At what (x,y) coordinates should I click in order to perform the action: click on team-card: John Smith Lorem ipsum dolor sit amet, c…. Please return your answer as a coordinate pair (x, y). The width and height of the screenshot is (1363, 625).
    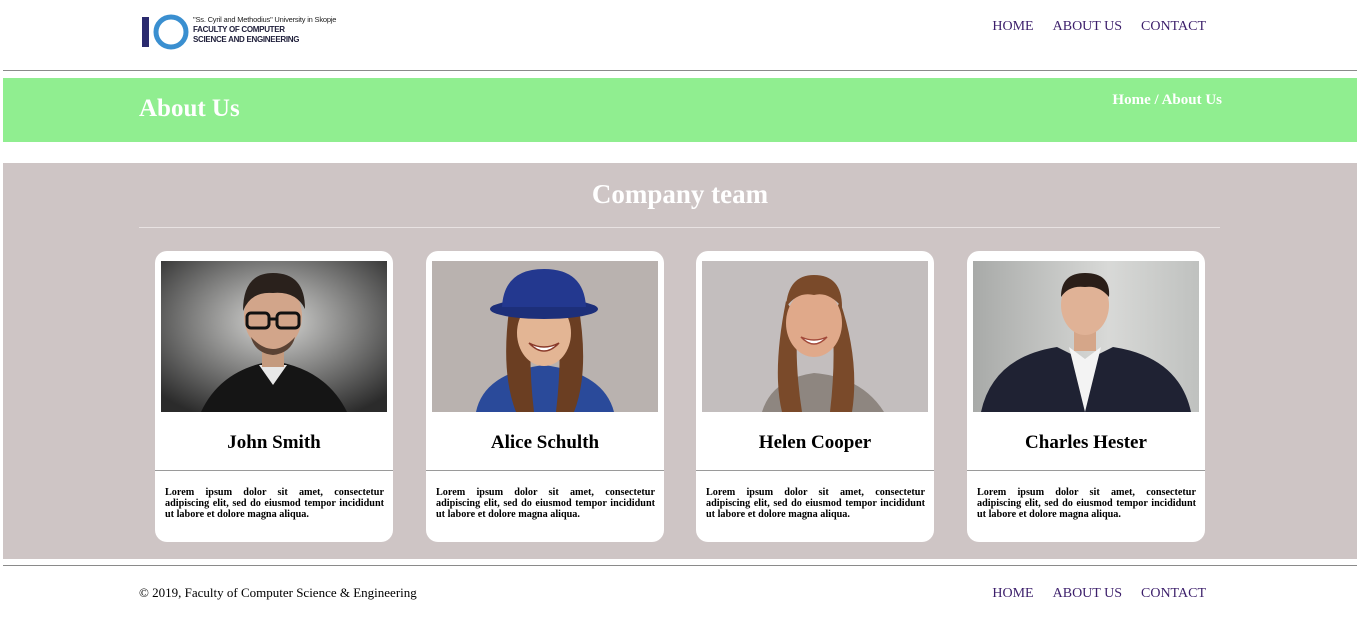
    Looking at the image, I should click on (274, 396).